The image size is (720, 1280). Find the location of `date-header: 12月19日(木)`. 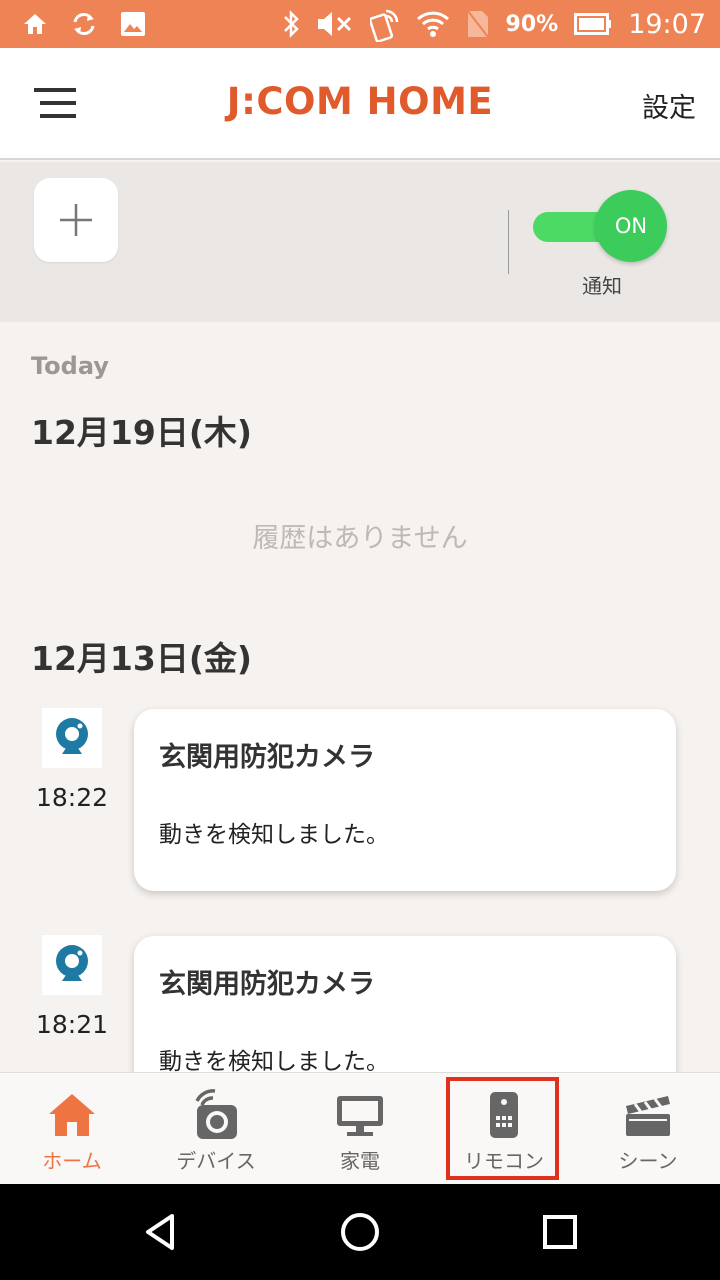

date-header: 12月19日(木) is located at coordinates (142, 432).